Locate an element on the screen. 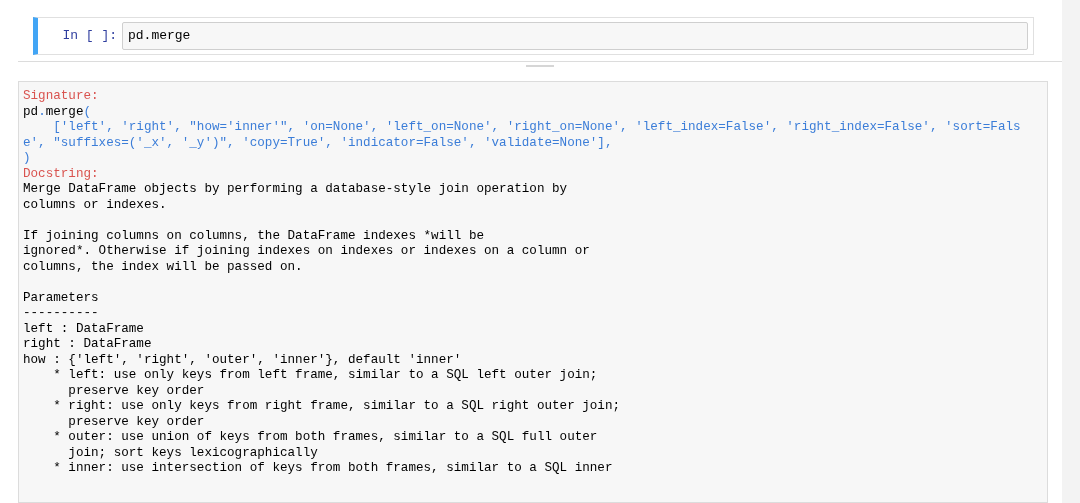 Image resolution: width=1080 pixels, height=503 pixels. docstring-line: right : DataFrame is located at coordinates (87, 345).